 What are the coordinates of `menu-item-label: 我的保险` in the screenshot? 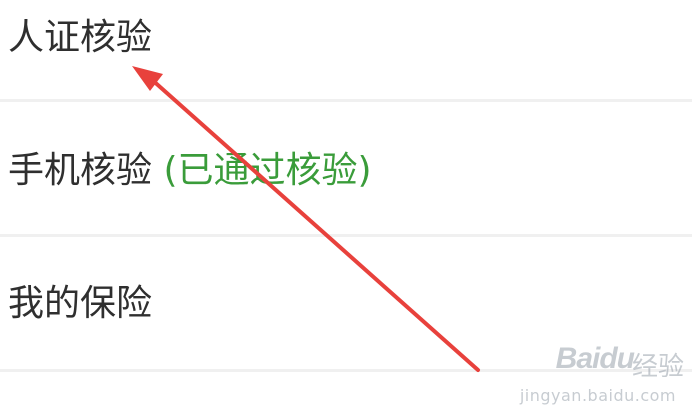 It's located at (80, 303).